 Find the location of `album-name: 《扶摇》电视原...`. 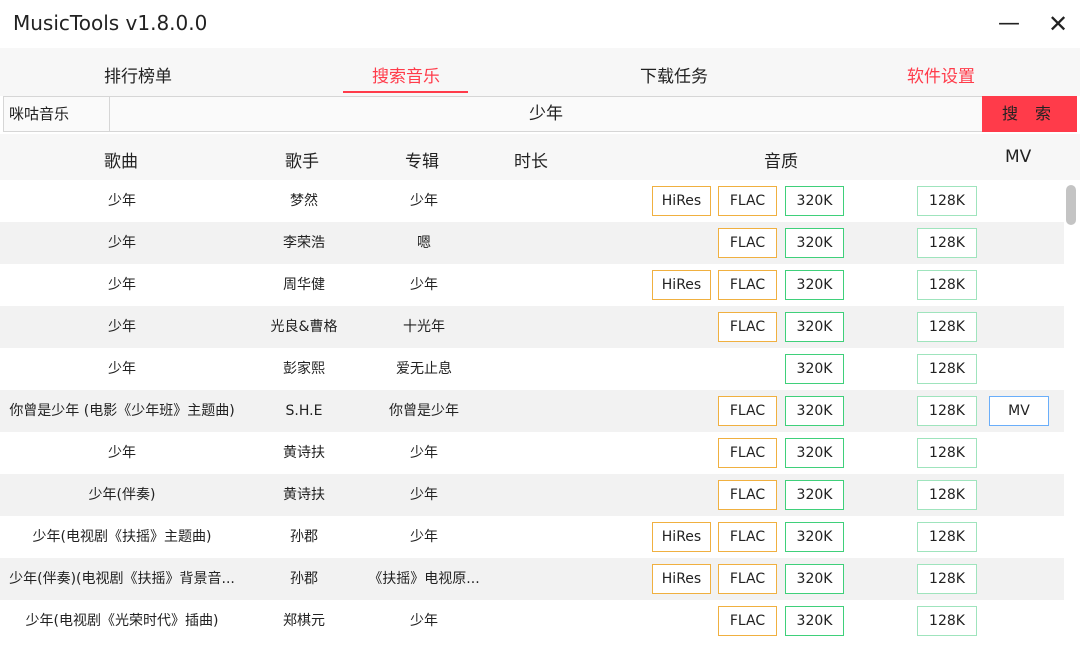

album-name: 《扶摇》电视原... is located at coordinates (424, 579).